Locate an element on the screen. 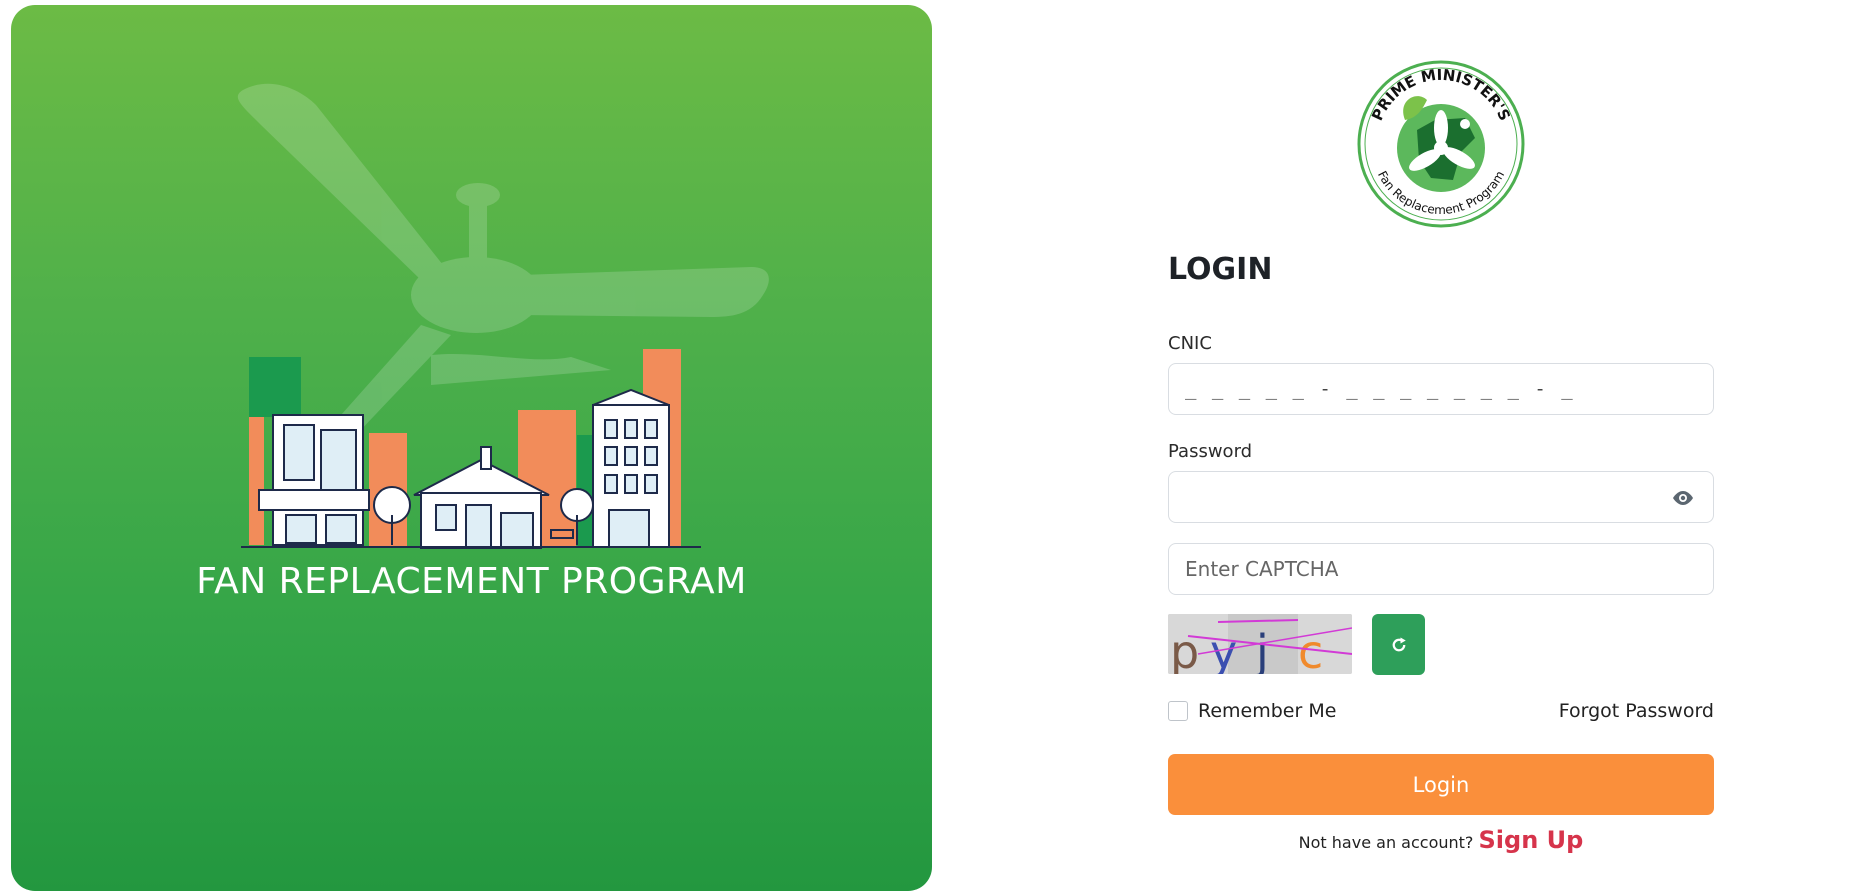  remember-me-label: Remember Me is located at coordinates (1267, 711).